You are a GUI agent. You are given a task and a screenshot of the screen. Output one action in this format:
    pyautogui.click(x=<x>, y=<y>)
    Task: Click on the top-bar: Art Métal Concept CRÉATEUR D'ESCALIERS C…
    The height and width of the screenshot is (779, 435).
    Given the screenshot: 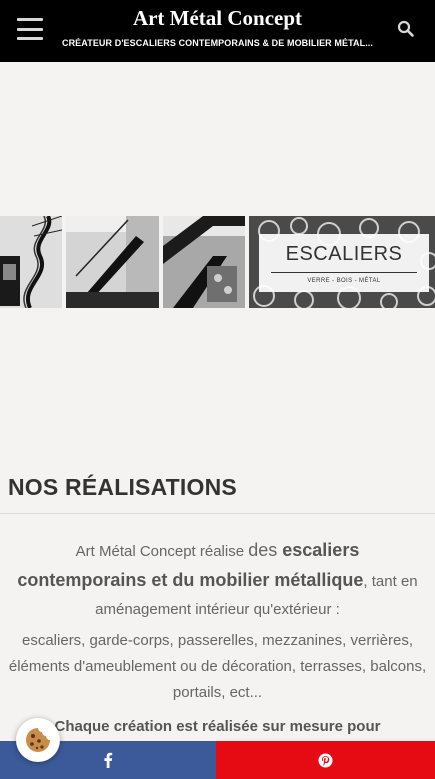 What is the action you would take?
    pyautogui.click(x=217, y=31)
    